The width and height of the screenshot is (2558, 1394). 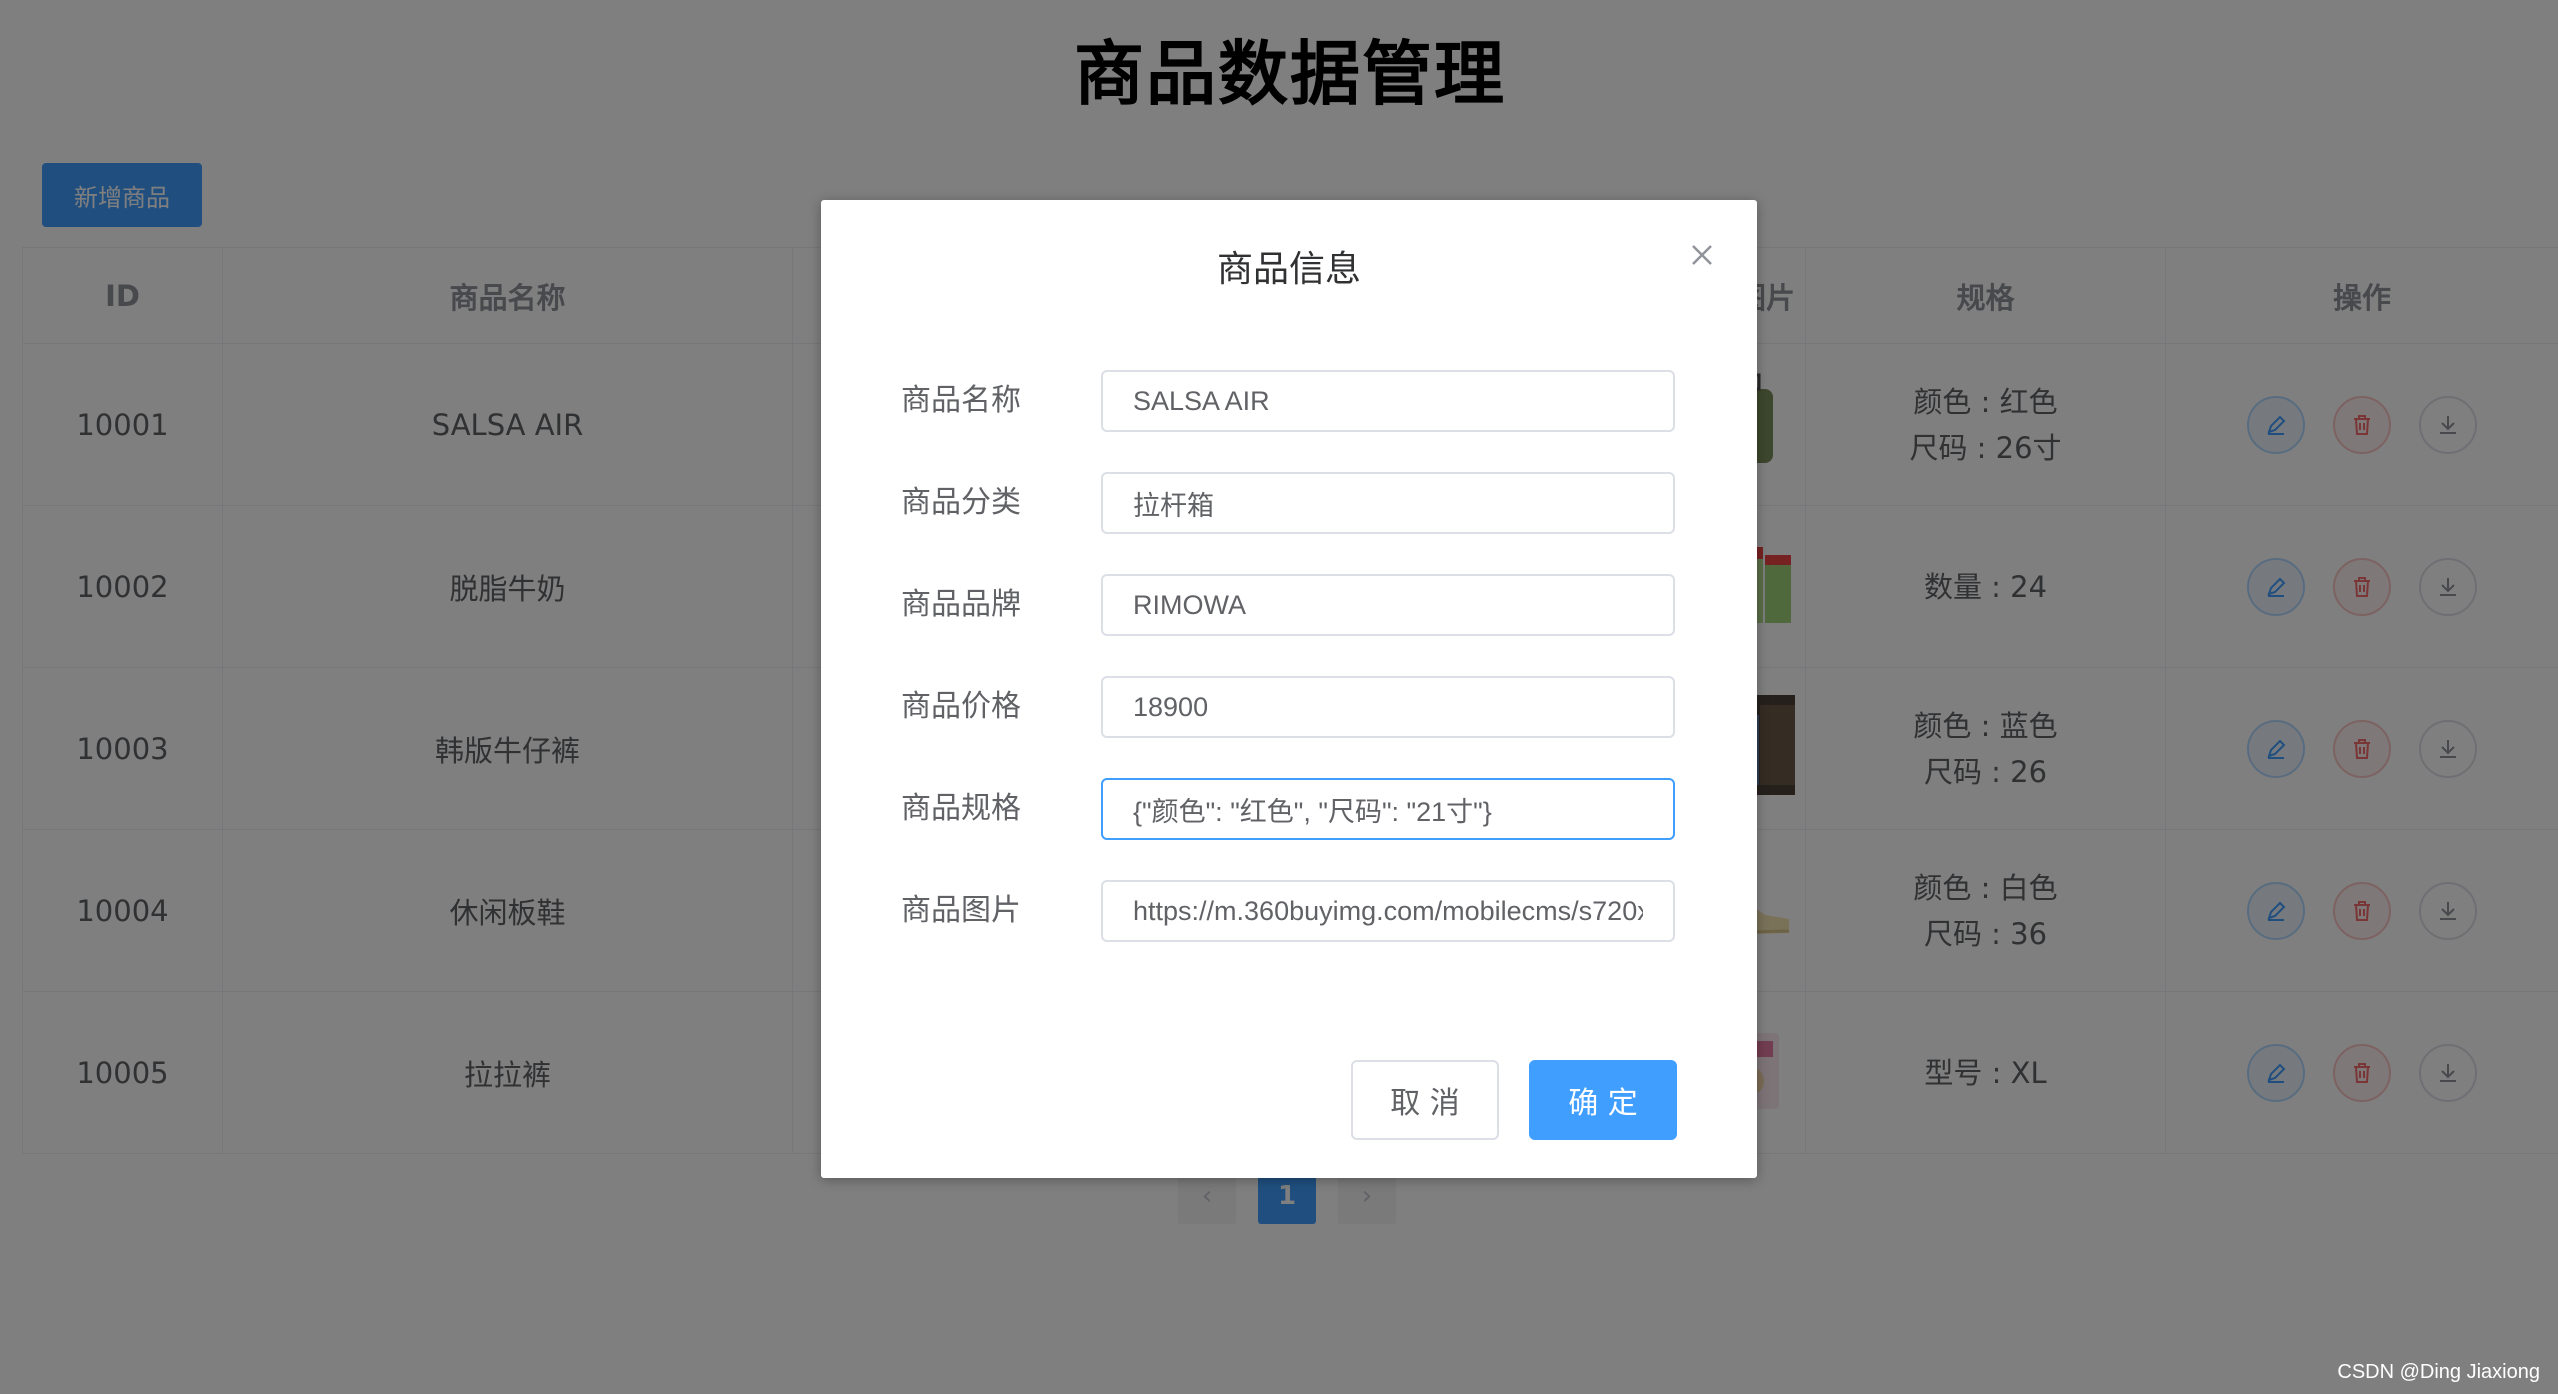 I want to click on image-label: 商品图片, so click(x=961, y=910).